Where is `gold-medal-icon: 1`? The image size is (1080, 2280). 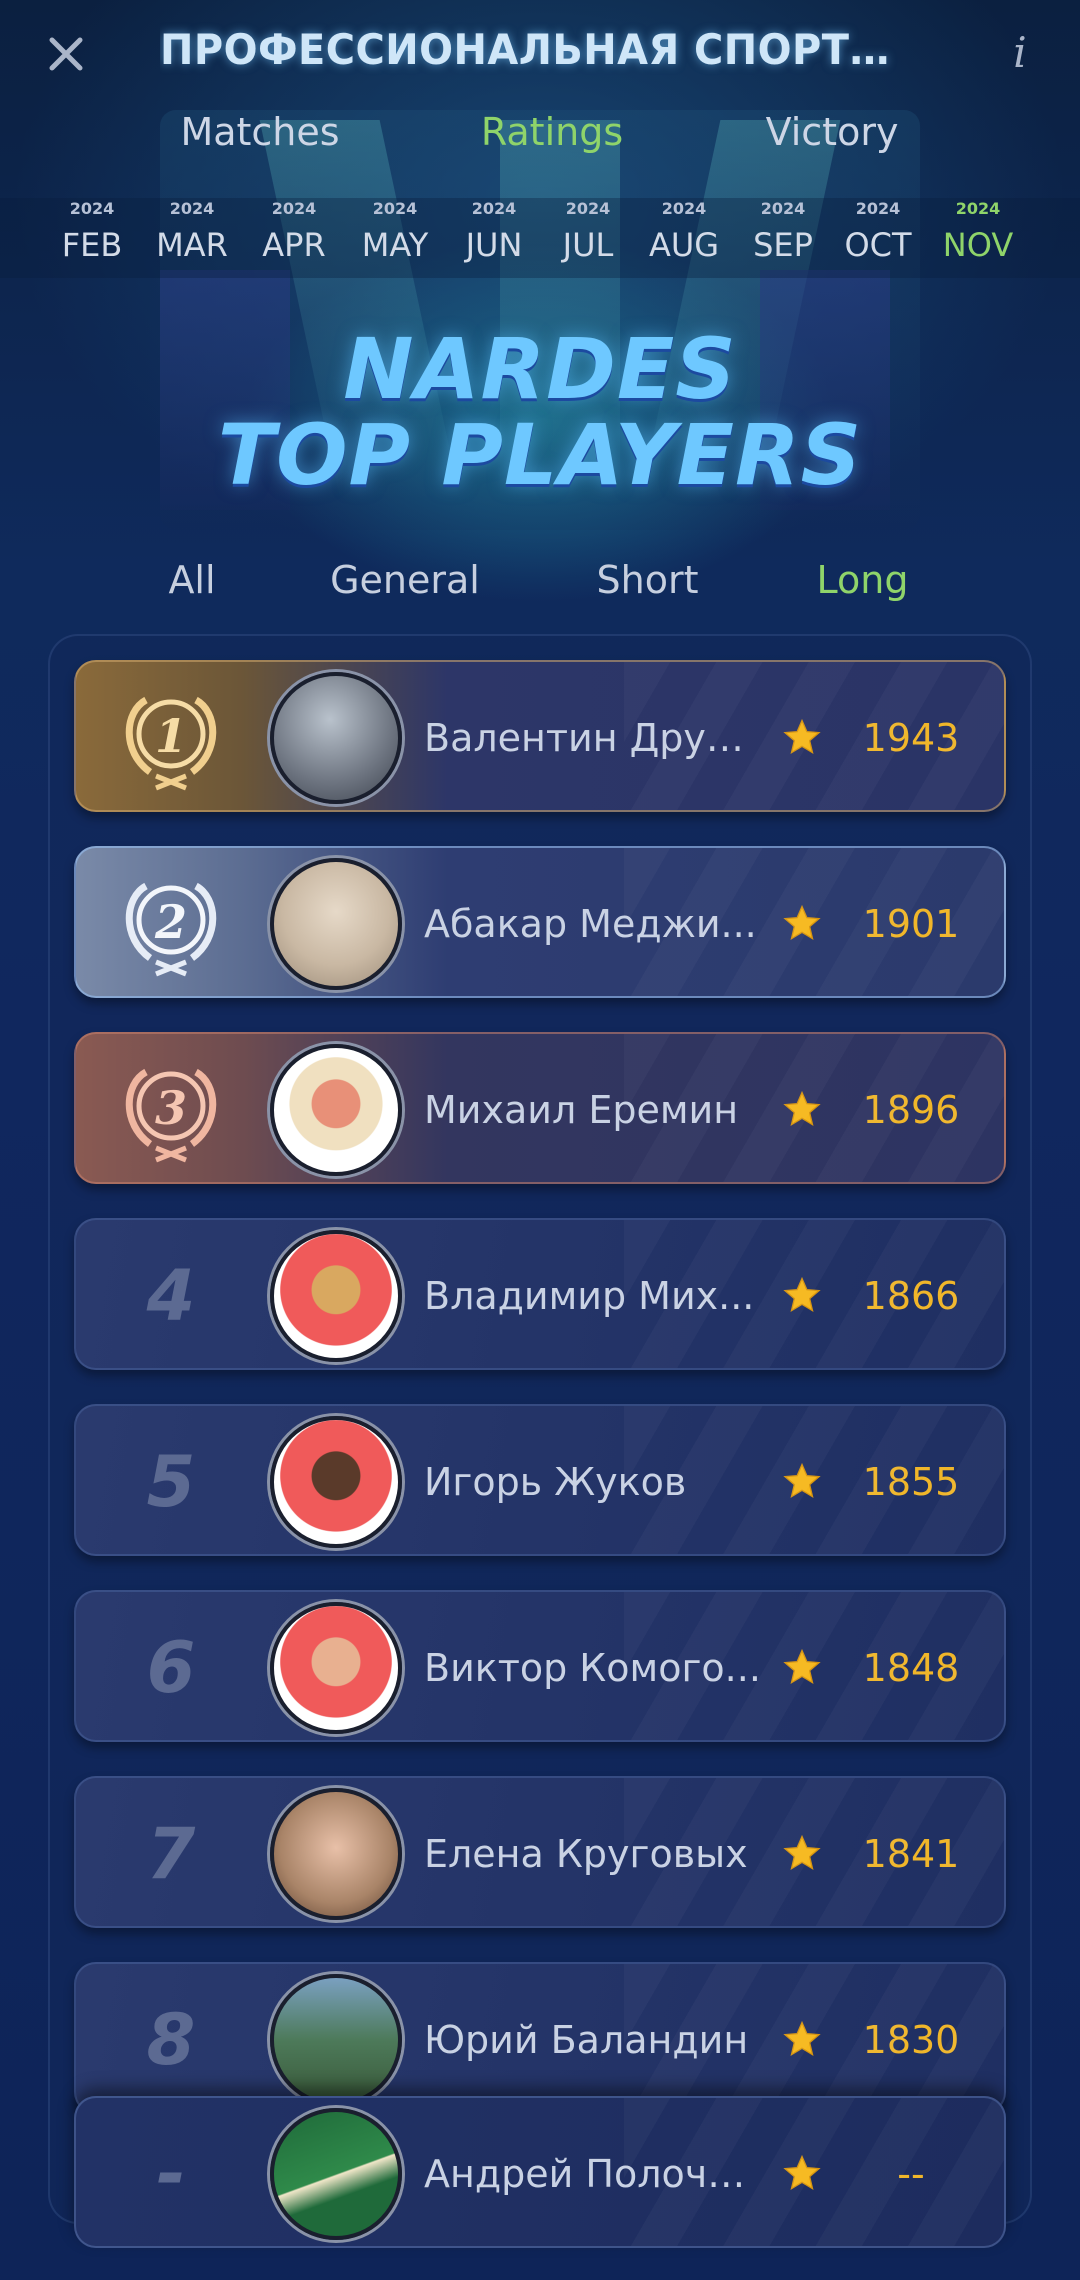
gold-medal-icon: 1 is located at coordinates (171, 743).